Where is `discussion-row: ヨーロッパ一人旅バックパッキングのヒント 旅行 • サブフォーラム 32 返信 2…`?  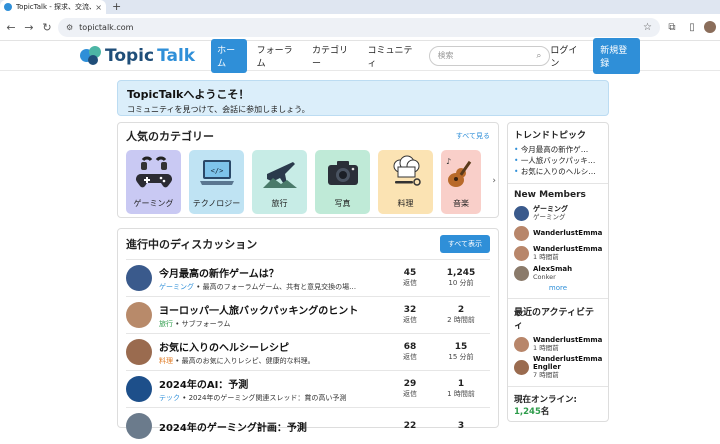 discussion-row: ヨーロッパ一人旅バックパッキングのヒント 旅行 • サブフォーラム 32 返信 2… is located at coordinates (308, 314).